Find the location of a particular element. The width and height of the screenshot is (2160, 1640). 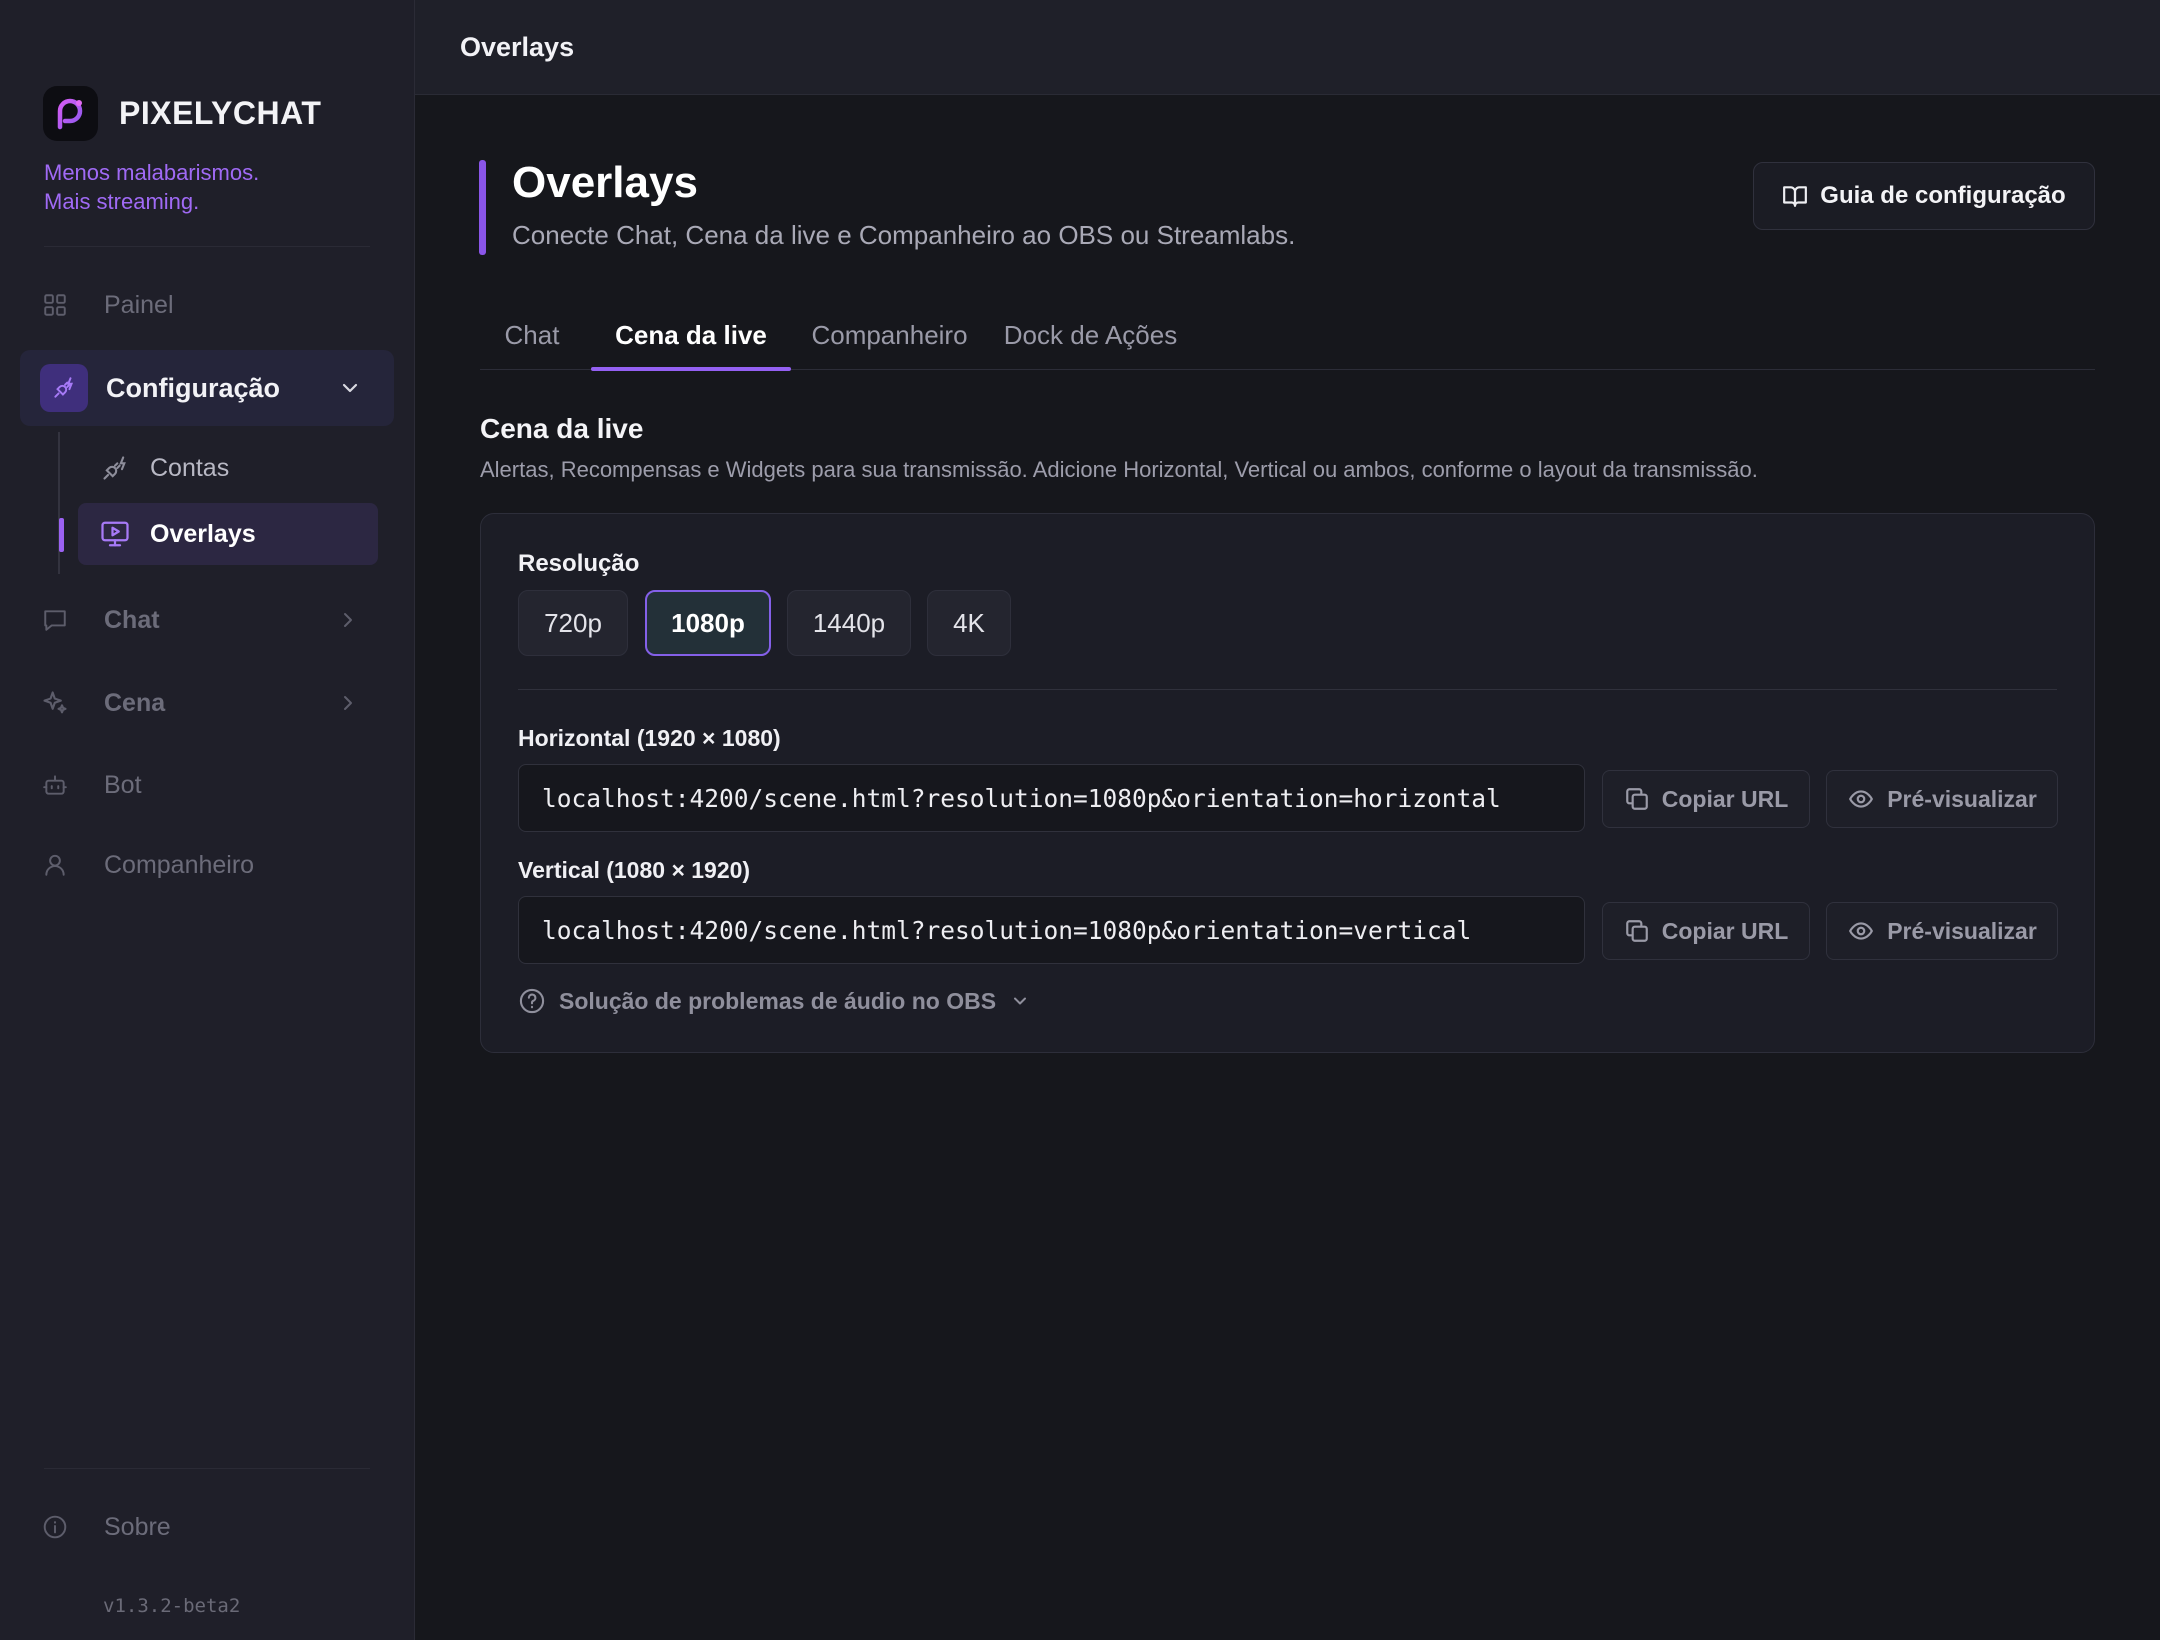

sparkles-icon is located at coordinates (55, 703).